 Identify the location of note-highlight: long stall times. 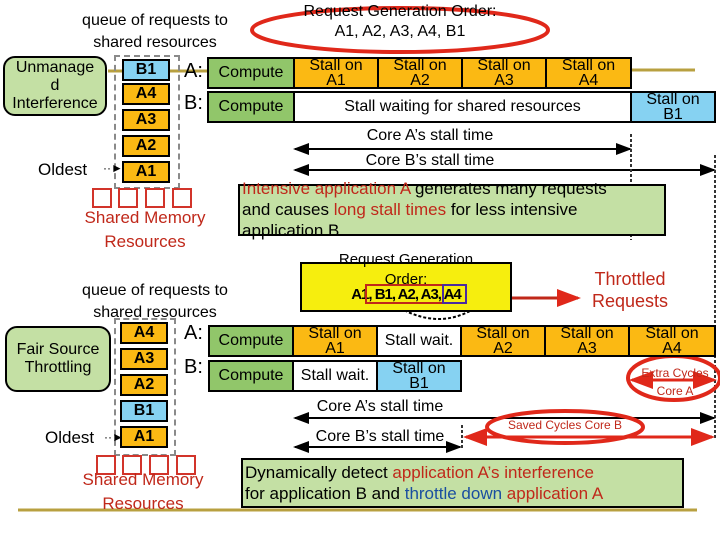
(390, 209).